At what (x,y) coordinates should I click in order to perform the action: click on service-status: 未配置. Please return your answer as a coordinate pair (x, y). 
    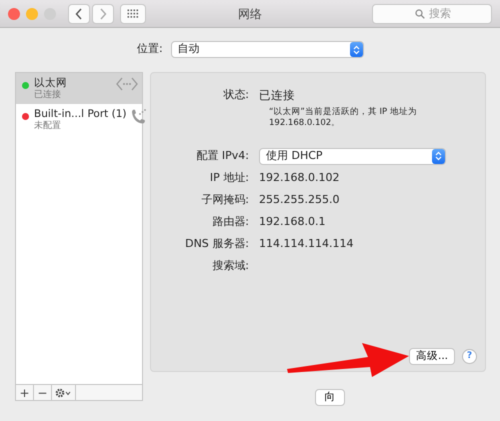
    Looking at the image, I should click on (48, 126).